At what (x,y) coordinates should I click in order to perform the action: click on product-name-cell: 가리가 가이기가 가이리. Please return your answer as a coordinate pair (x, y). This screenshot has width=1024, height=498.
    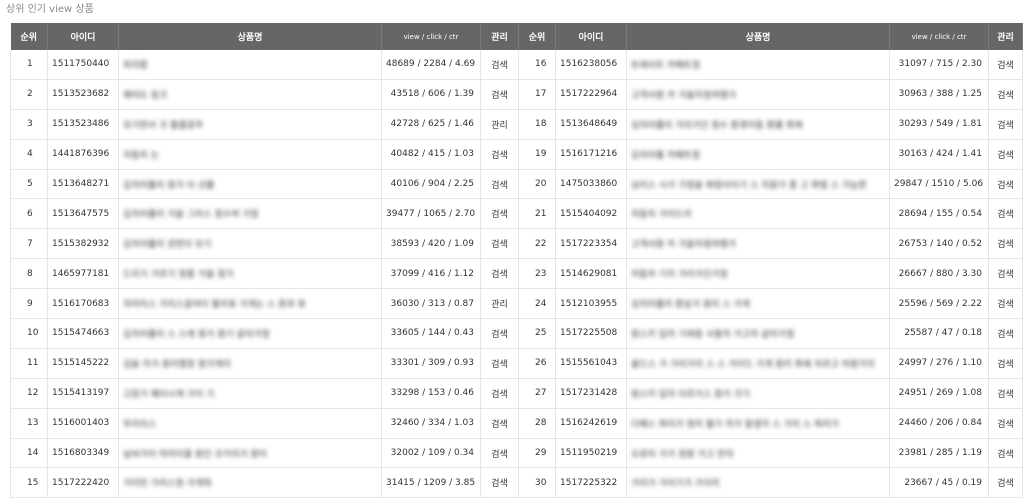
    Looking at the image, I should click on (758, 482).